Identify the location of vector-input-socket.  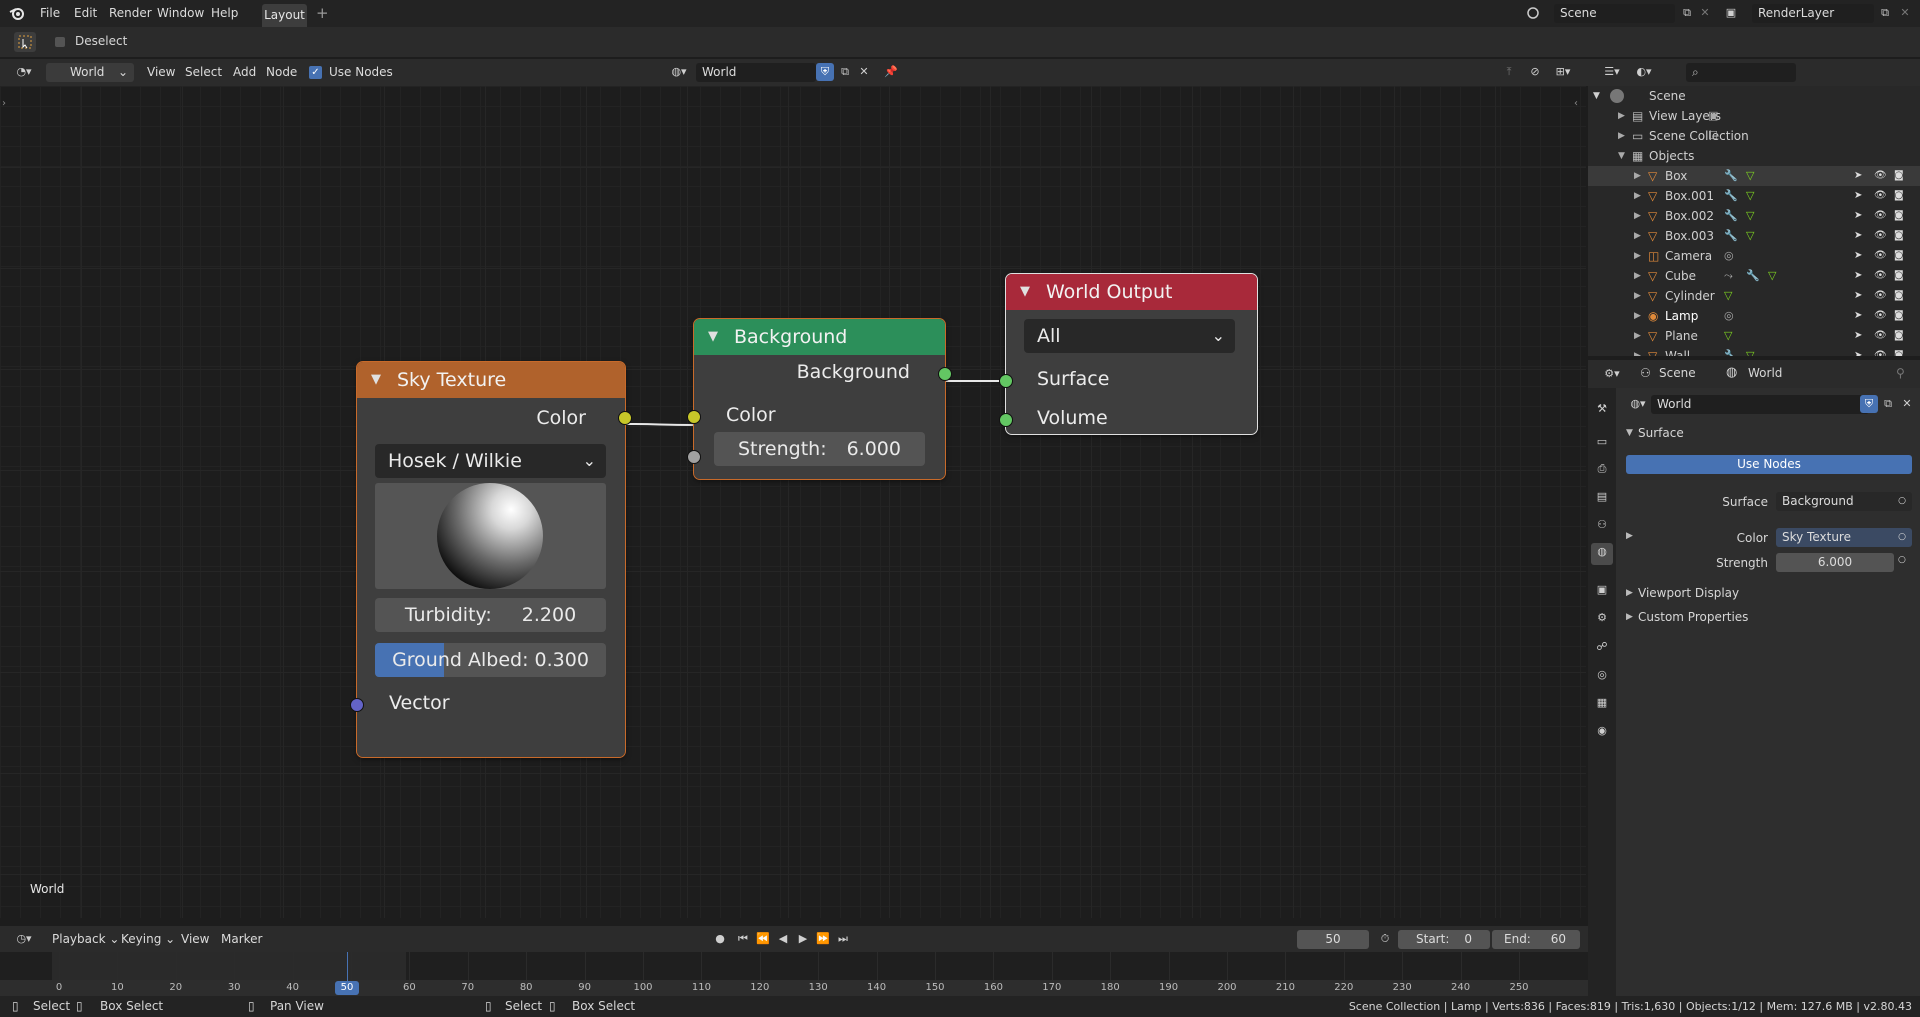
(357, 705).